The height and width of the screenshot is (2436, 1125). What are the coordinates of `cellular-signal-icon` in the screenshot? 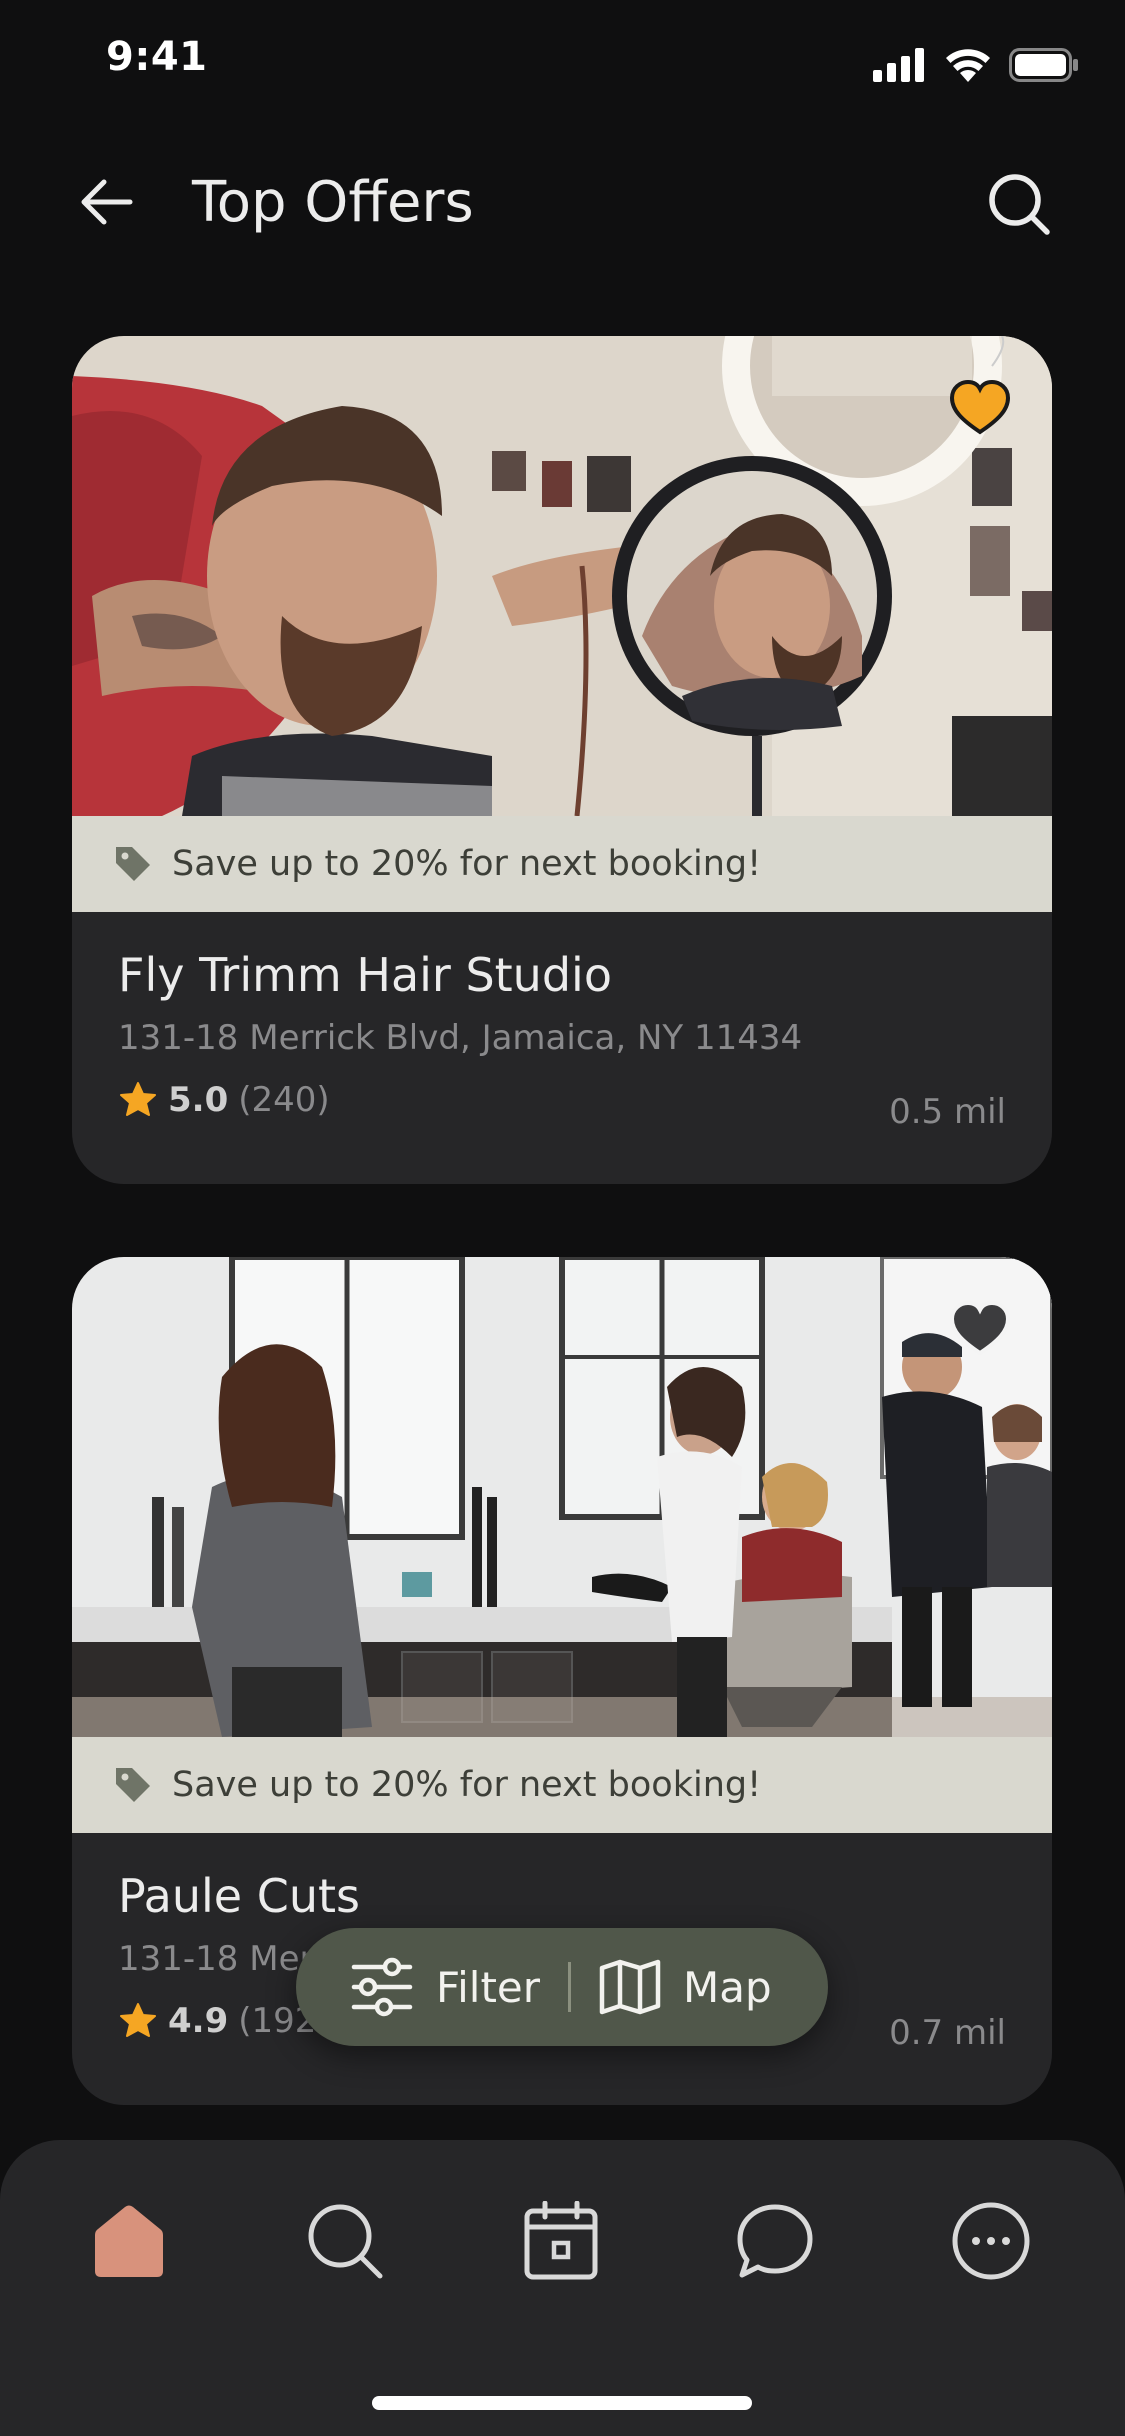 It's located at (898, 65).